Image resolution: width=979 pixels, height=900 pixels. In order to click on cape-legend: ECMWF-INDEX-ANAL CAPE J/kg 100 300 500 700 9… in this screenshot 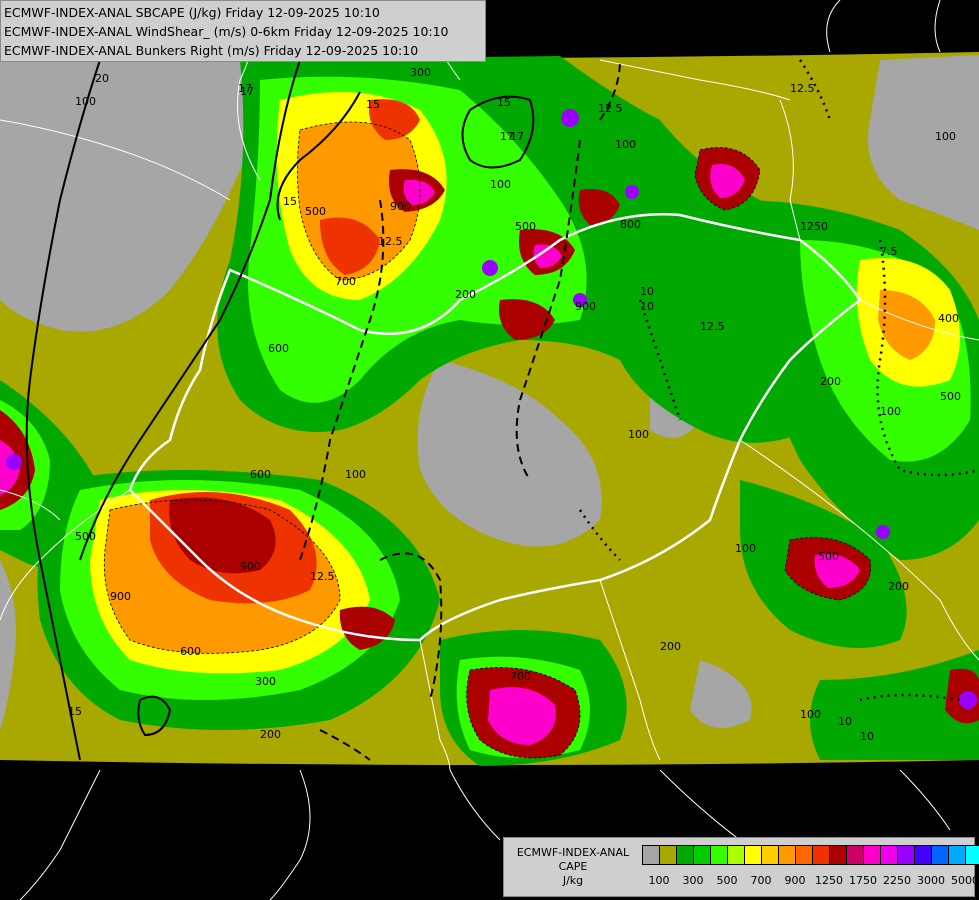, I will do `click(741, 867)`.